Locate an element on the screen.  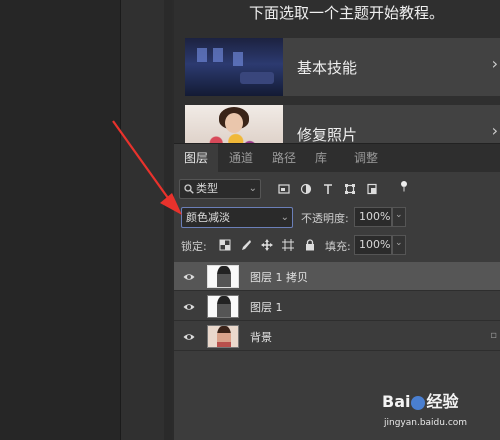
layers-list: 图层 1 拷贝 图层 1 背景 ▫ is located at coordinates (337, 310).